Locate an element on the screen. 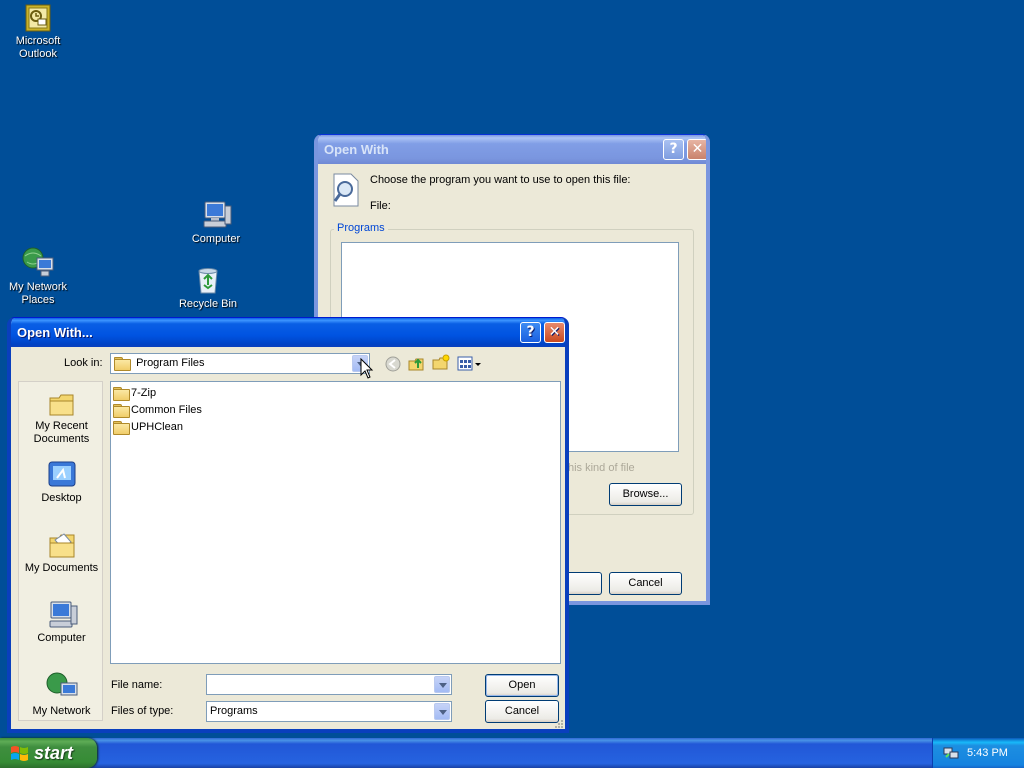 Image resolution: width=1024 pixels, height=768 pixels. place-label: Computer is located at coordinates (61, 638).